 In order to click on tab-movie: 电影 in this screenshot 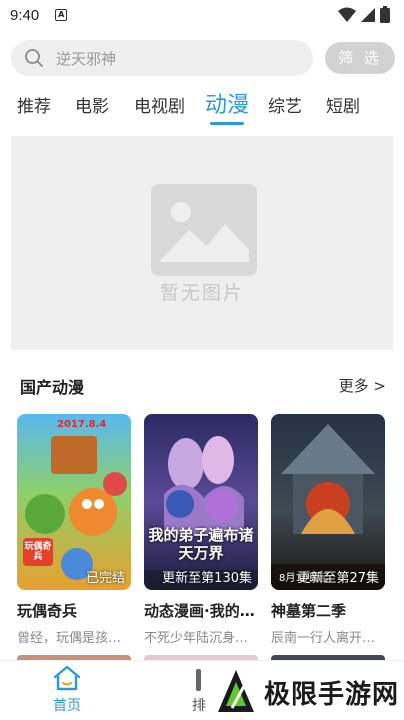, I will do `click(92, 104)`.